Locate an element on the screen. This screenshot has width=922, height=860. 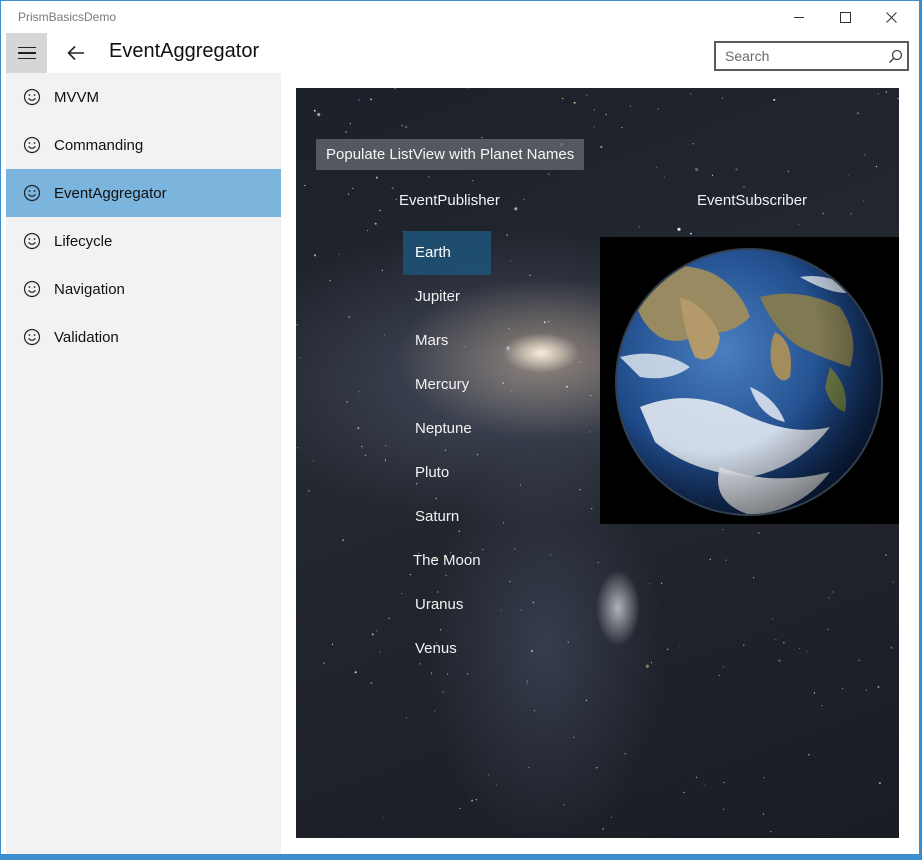
populate-listview-button: Populate ListView with Planet Names is located at coordinates (450, 154).